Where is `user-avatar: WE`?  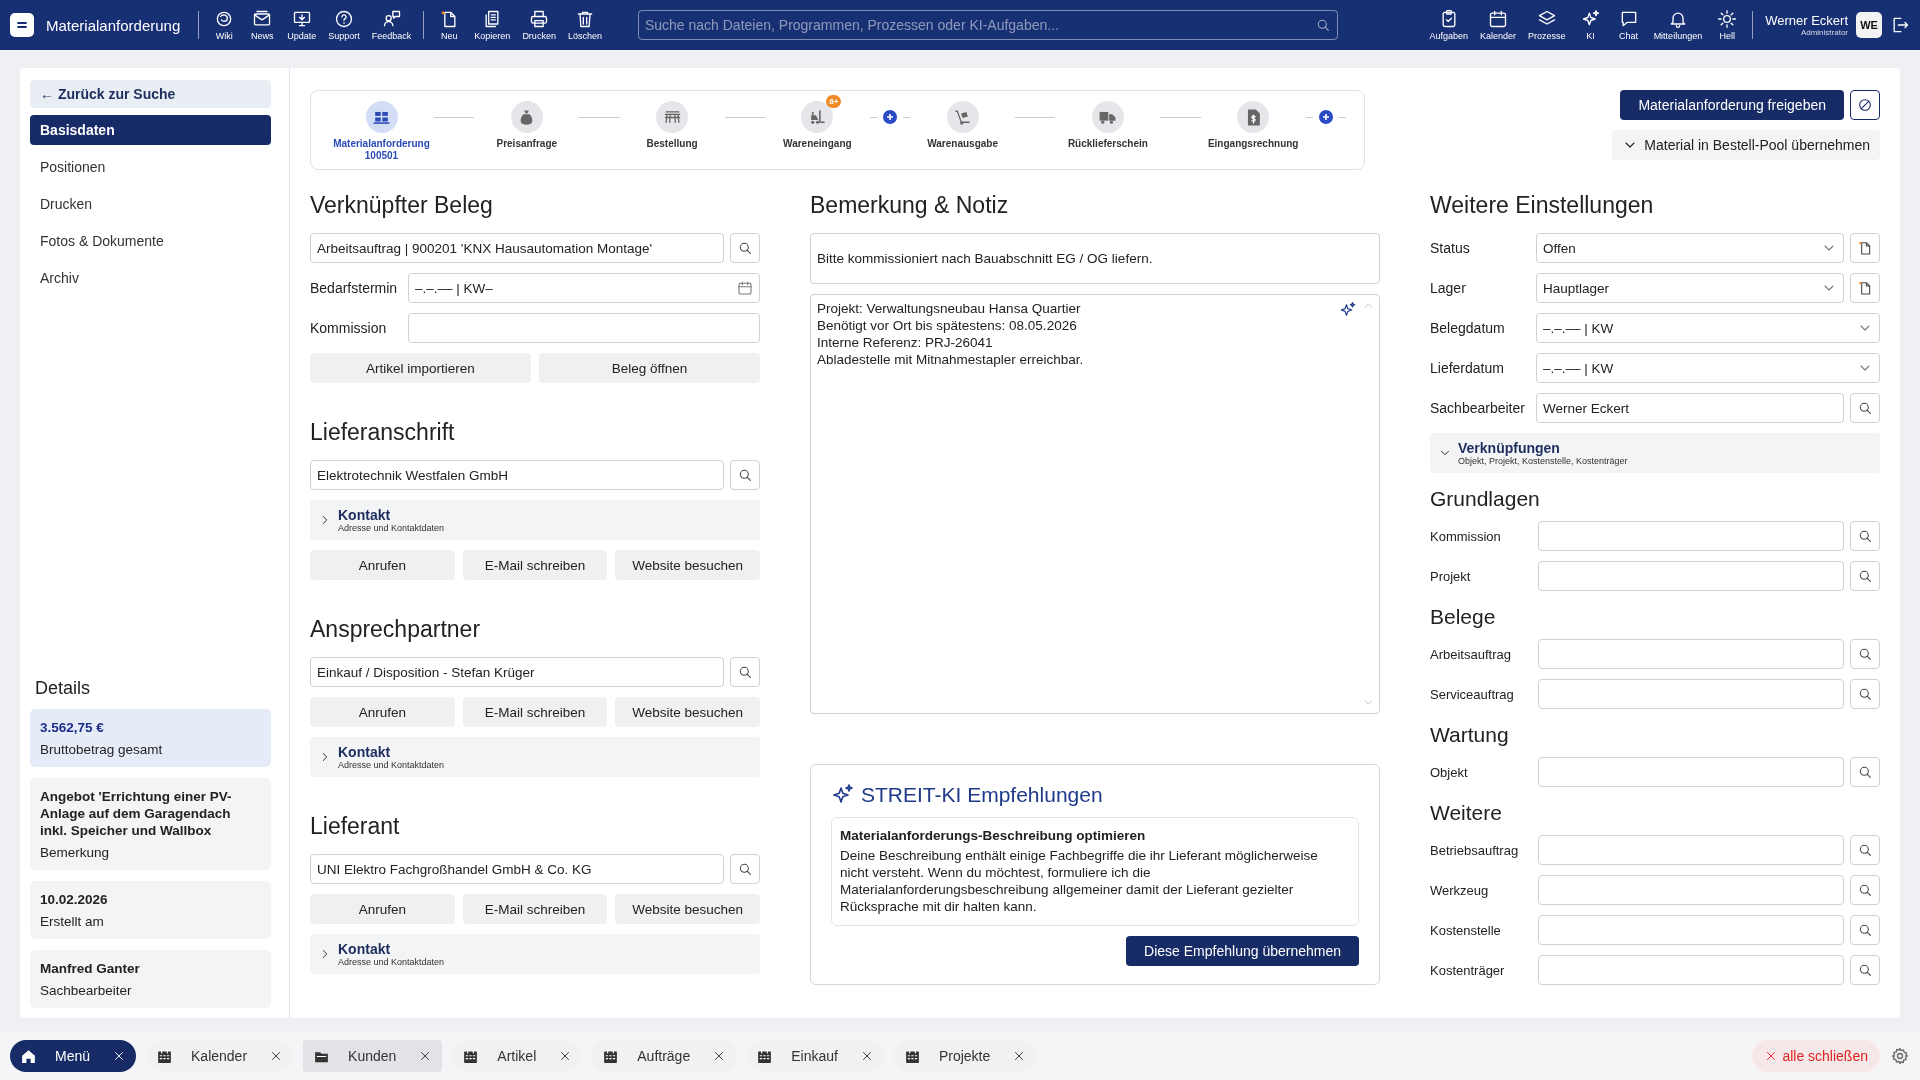
user-avatar: WE is located at coordinates (1869, 25).